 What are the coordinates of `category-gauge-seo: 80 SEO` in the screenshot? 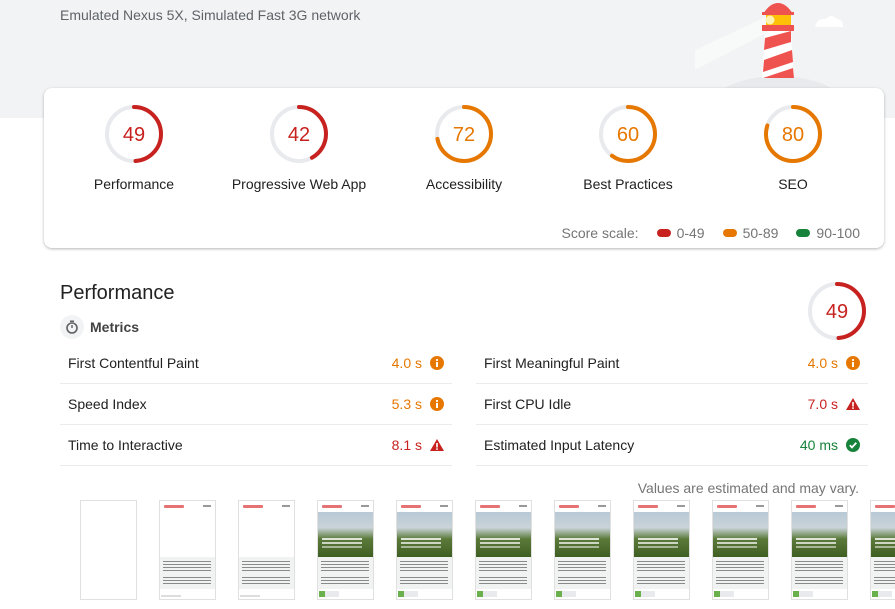 It's located at (793, 147).